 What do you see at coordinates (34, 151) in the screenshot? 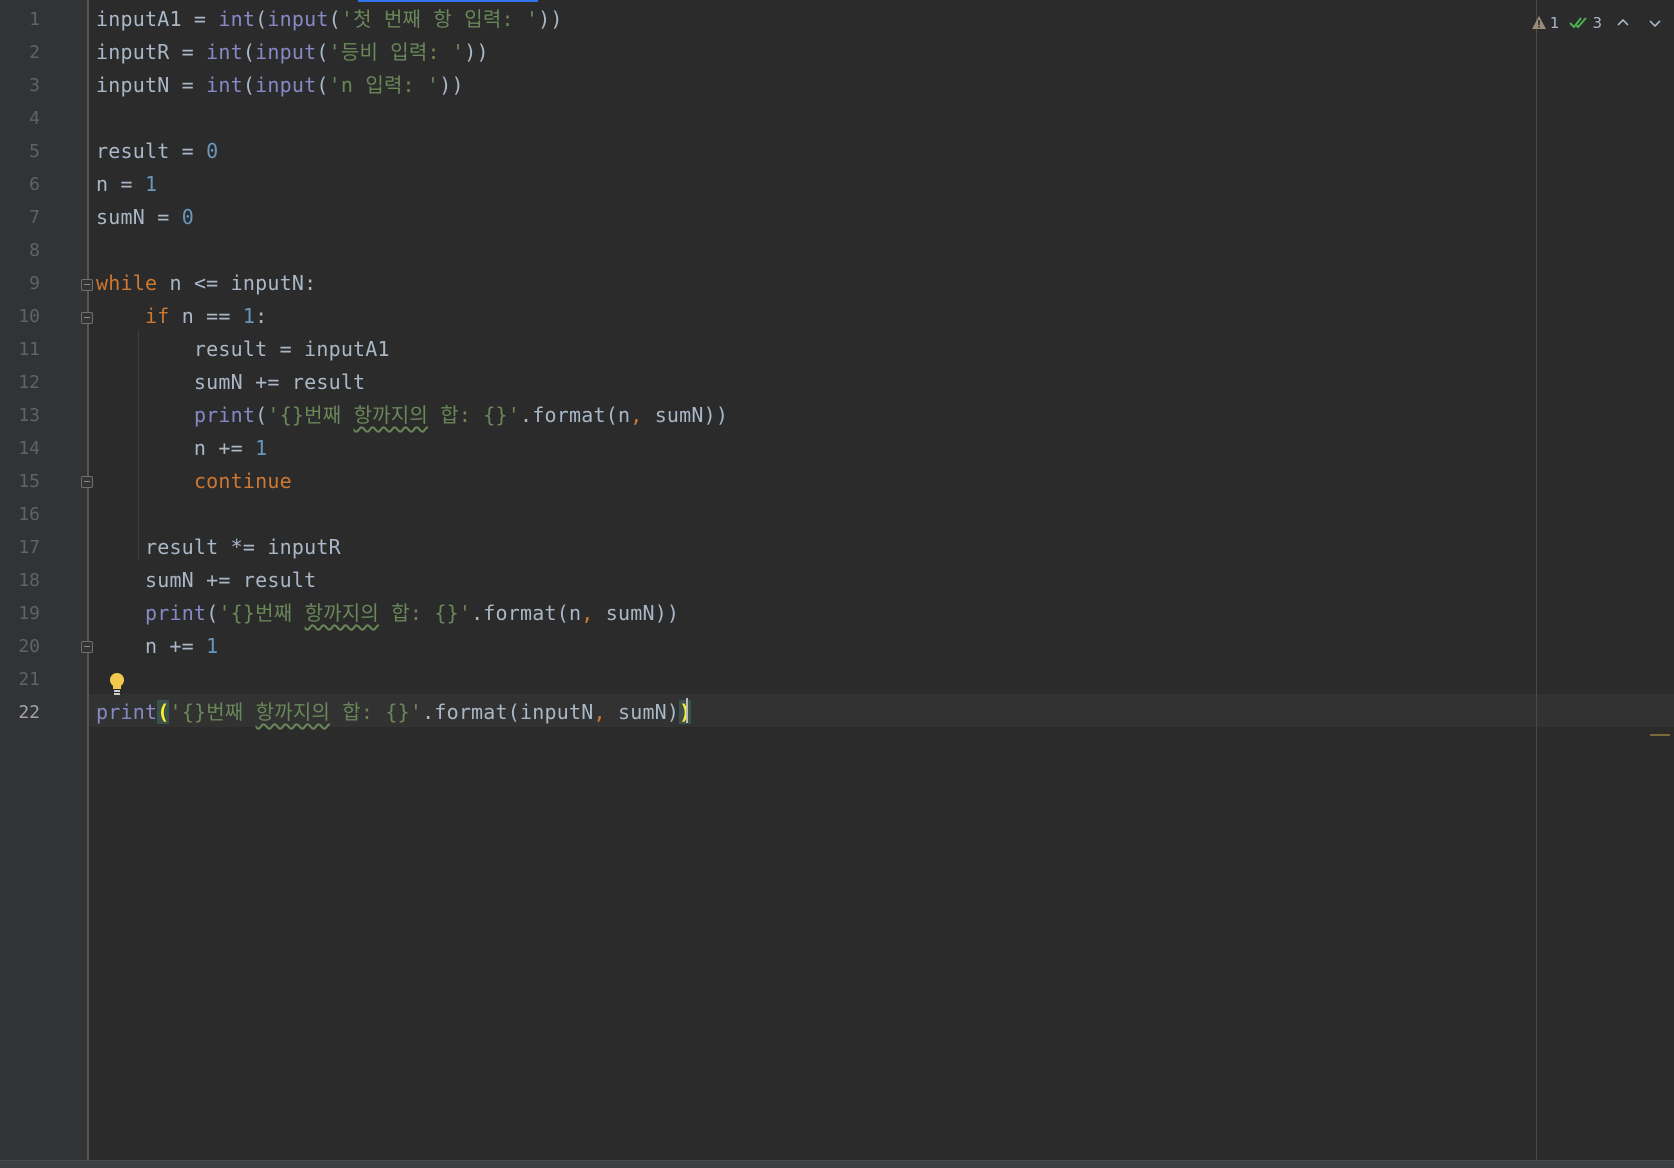
I see `line-number: 5` at bounding box center [34, 151].